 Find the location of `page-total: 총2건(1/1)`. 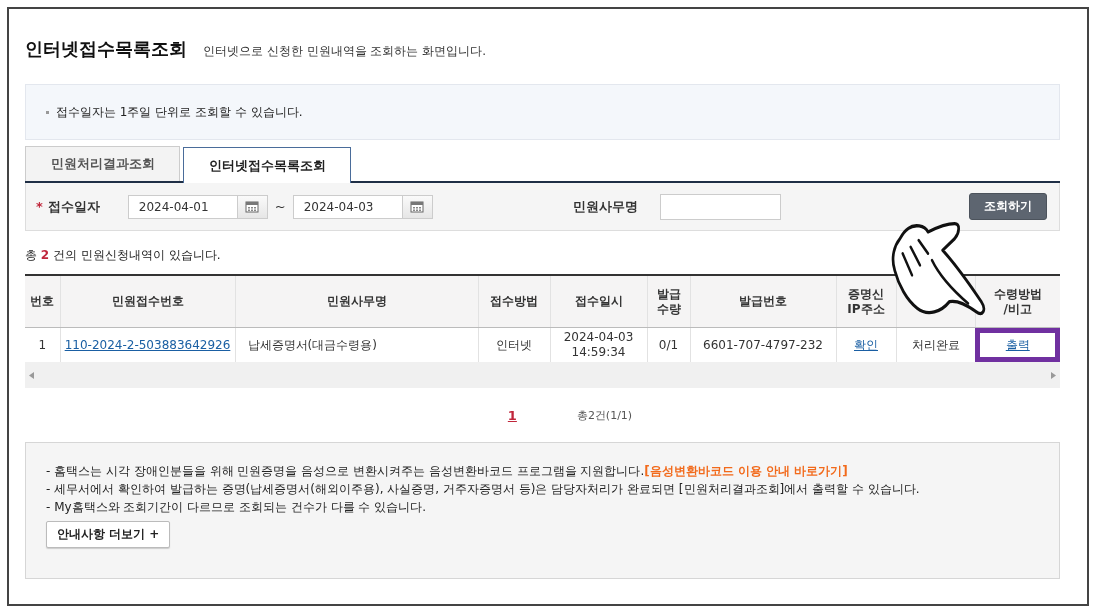

page-total: 총2건(1/1) is located at coordinates (604, 415).